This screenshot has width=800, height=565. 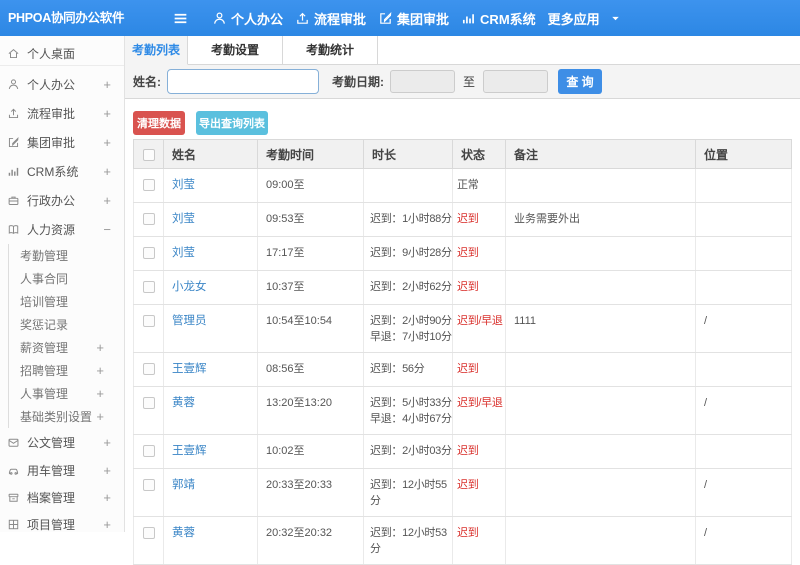 What do you see at coordinates (408, 328) in the screenshot?
I see `cell-duration: 迟到：2小时90分 早退：7小时10分` at bounding box center [408, 328].